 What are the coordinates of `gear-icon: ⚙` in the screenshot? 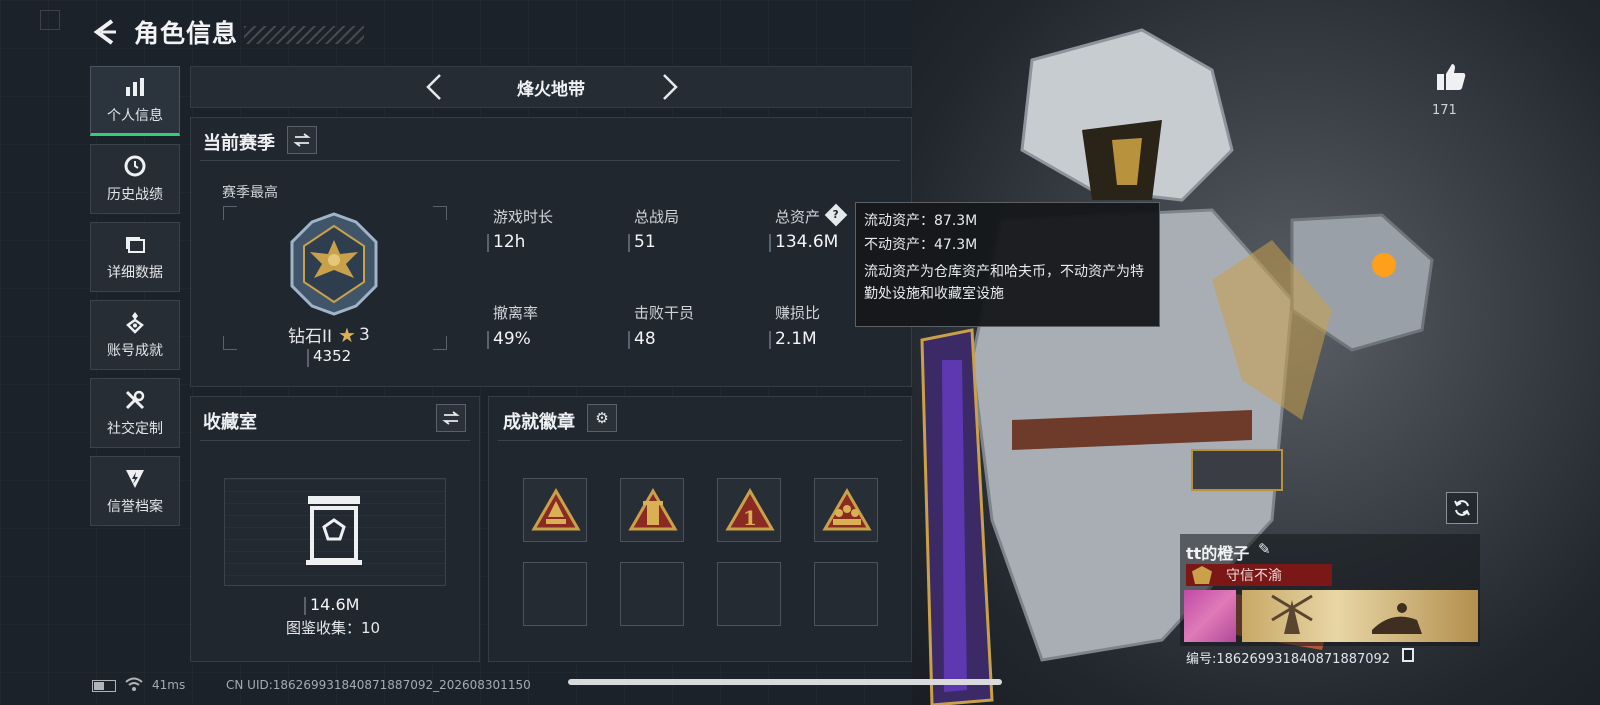 It's located at (602, 418).